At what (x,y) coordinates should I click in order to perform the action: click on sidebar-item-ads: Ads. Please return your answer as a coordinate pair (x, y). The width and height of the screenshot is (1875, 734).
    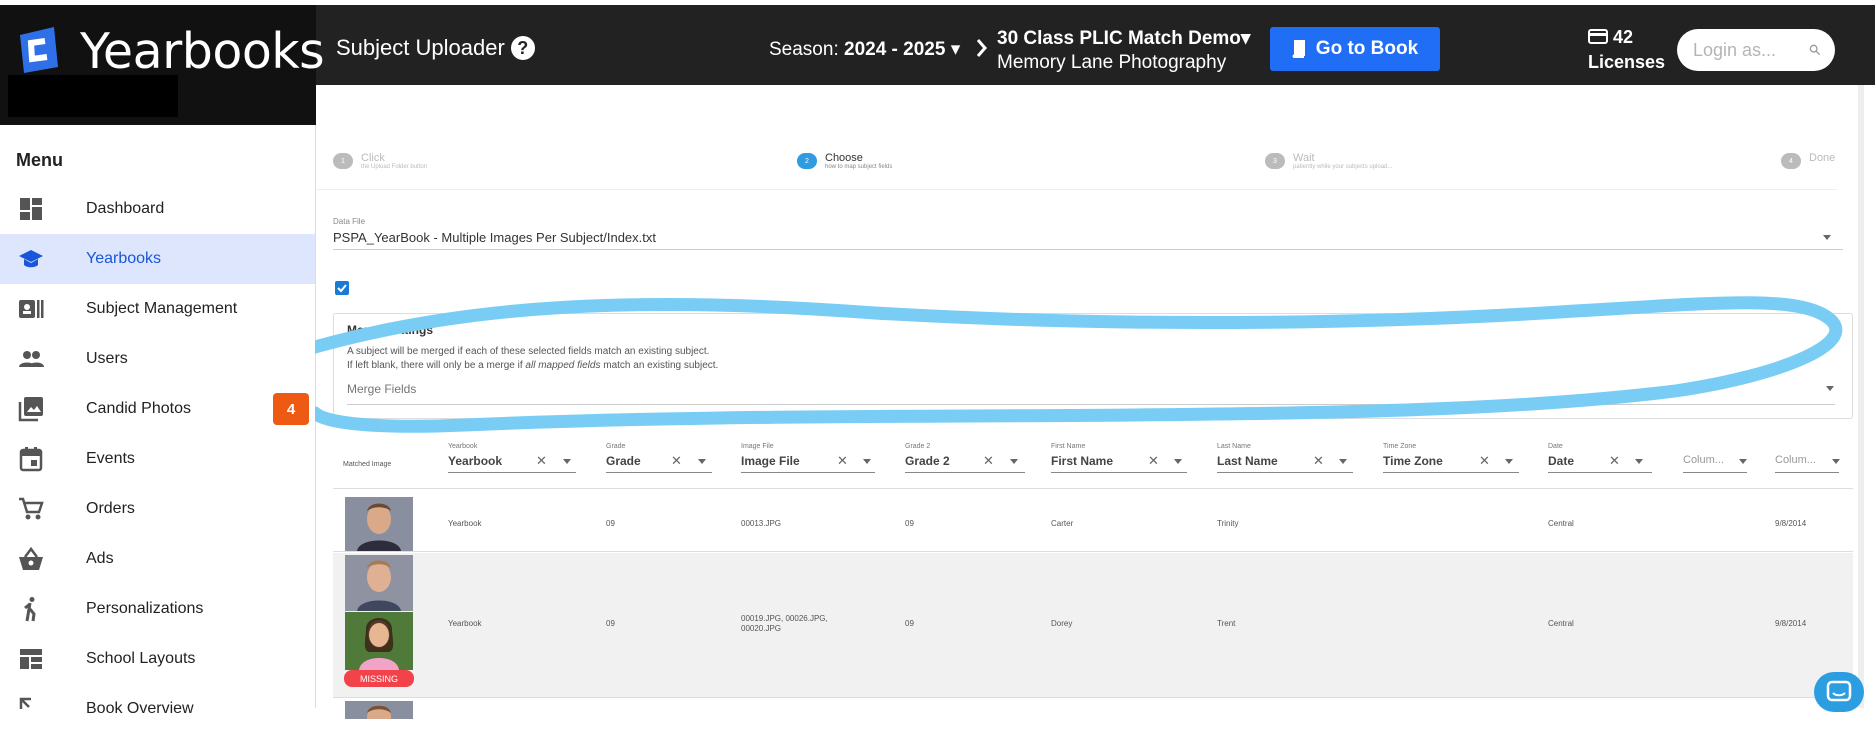
    Looking at the image, I should click on (157, 559).